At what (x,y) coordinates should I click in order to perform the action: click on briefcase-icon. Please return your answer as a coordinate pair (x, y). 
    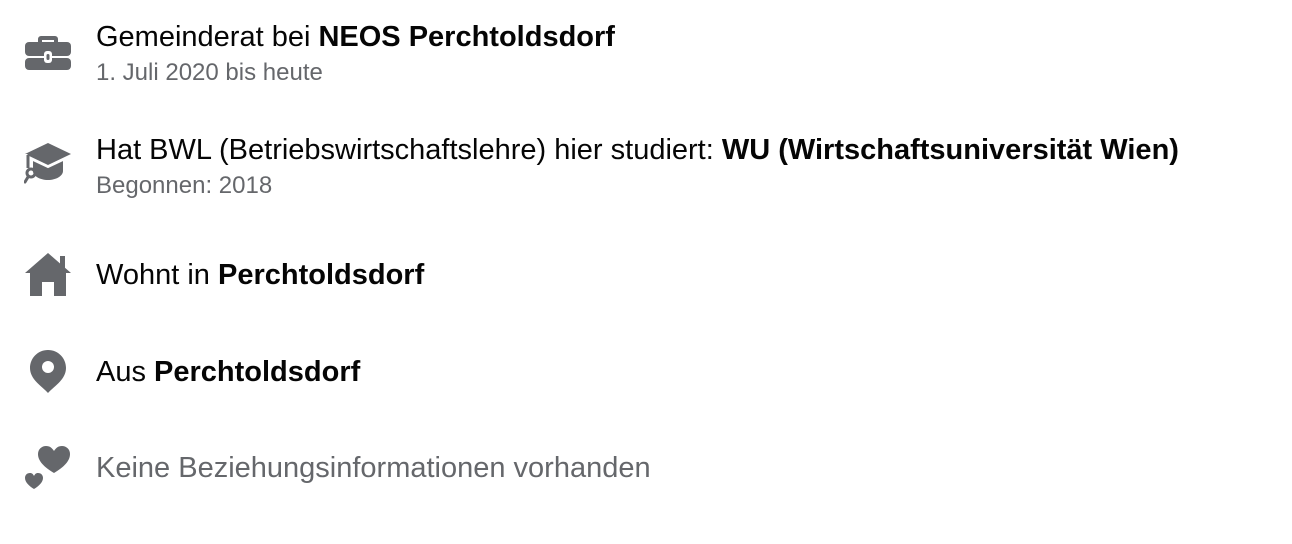
    Looking at the image, I should click on (48, 50).